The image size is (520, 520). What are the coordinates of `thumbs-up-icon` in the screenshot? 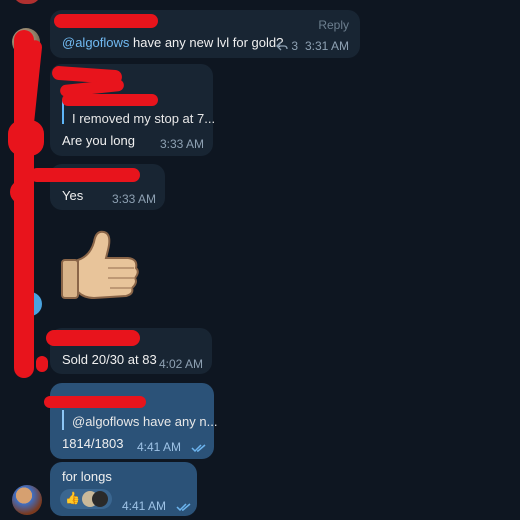 It's located at (100, 265).